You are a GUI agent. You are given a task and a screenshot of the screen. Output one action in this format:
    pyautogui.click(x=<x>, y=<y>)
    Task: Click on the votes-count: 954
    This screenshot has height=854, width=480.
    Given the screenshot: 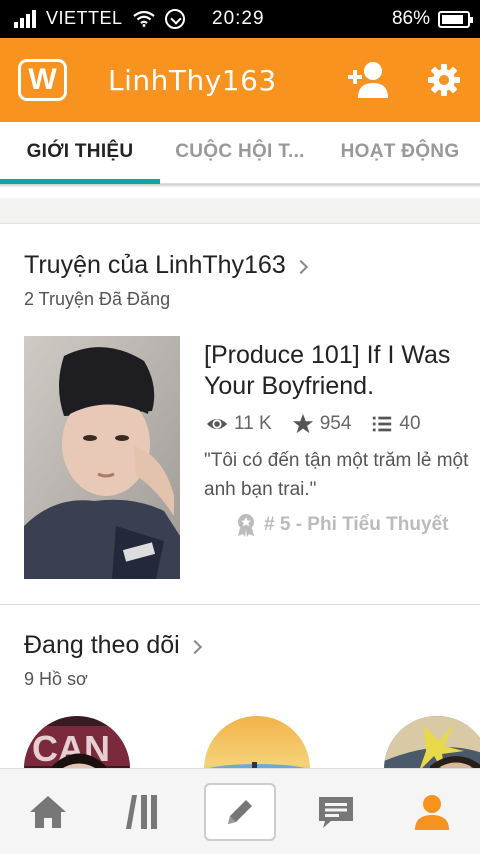 What is the action you would take?
    pyautogui.click(x=335, y=423)
    